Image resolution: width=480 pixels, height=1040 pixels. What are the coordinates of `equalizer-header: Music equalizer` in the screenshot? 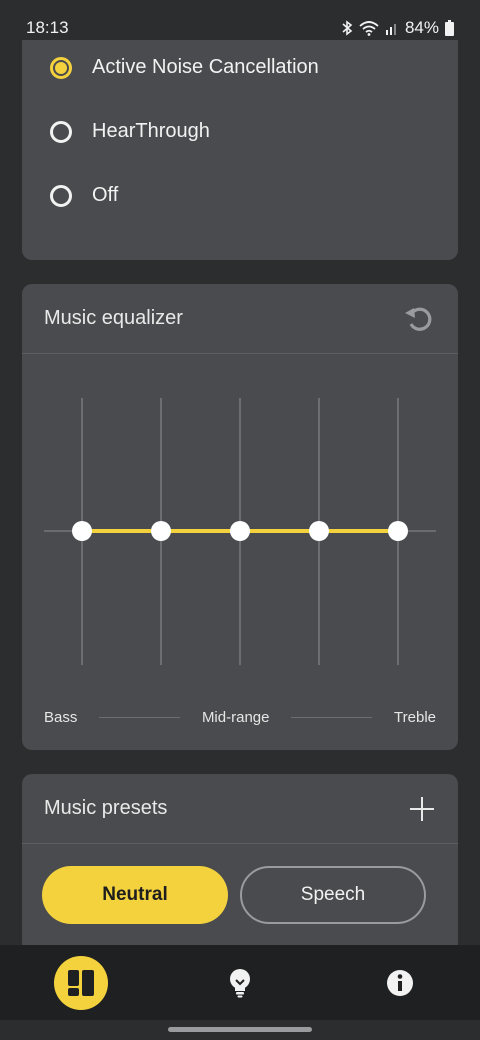 It's located at (240, 319).